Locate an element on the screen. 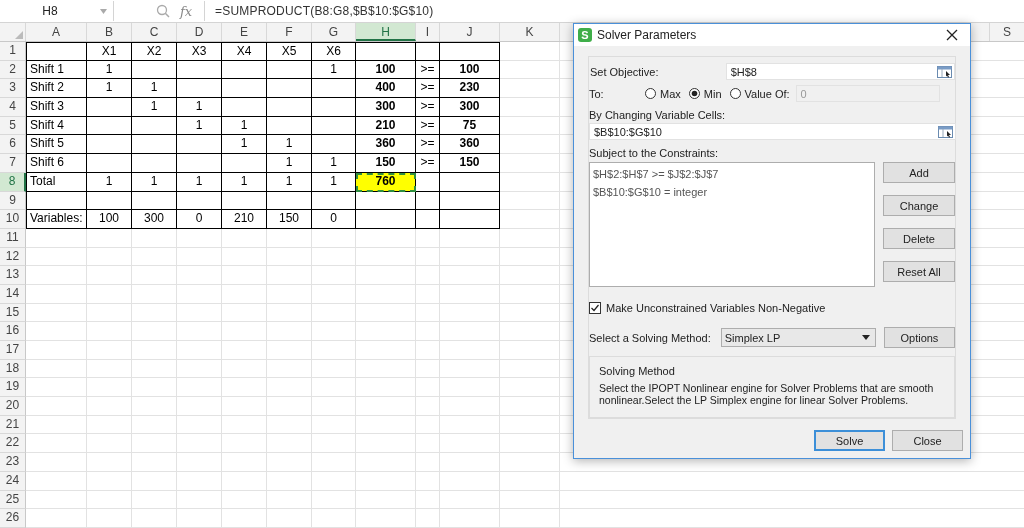 The width and height of the screenshot is (1024, 528). row-header: 23 is located at coordinates (13, 462).